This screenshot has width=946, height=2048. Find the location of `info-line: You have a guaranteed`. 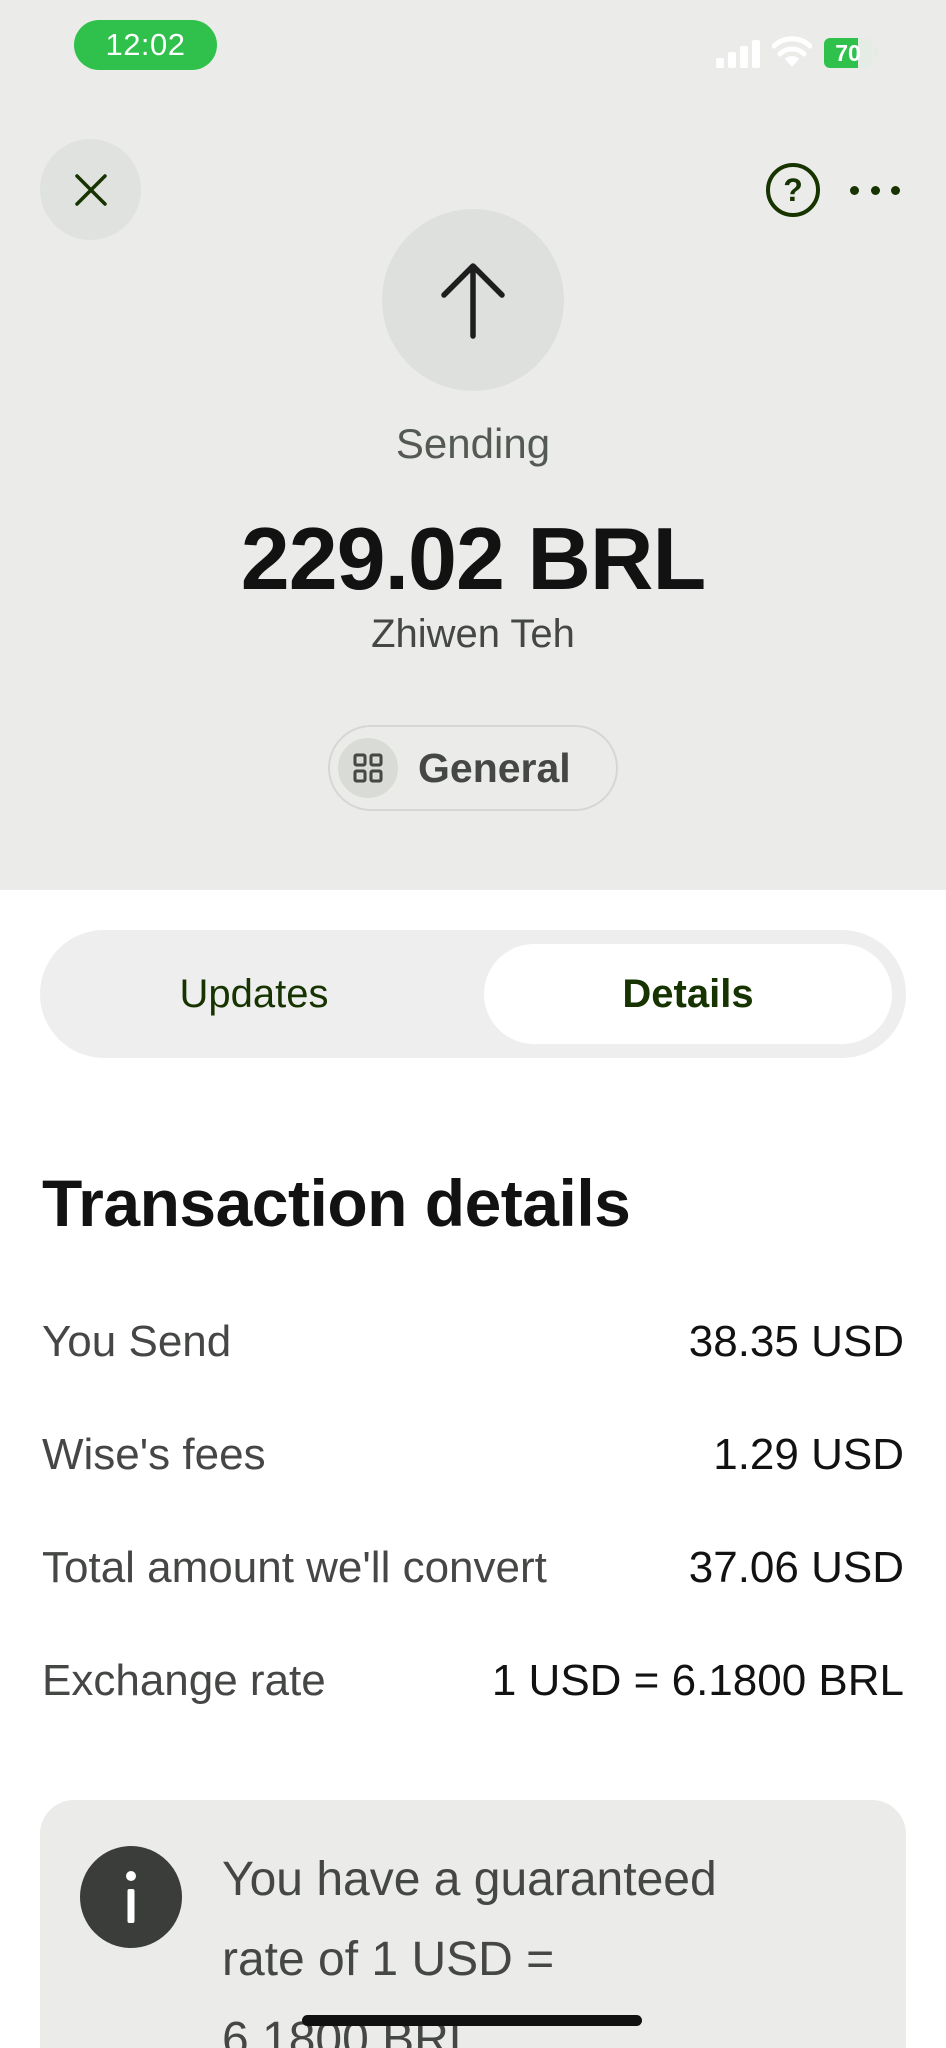

info-line: You have a guaranteed is located at coordinates (469, 1879).